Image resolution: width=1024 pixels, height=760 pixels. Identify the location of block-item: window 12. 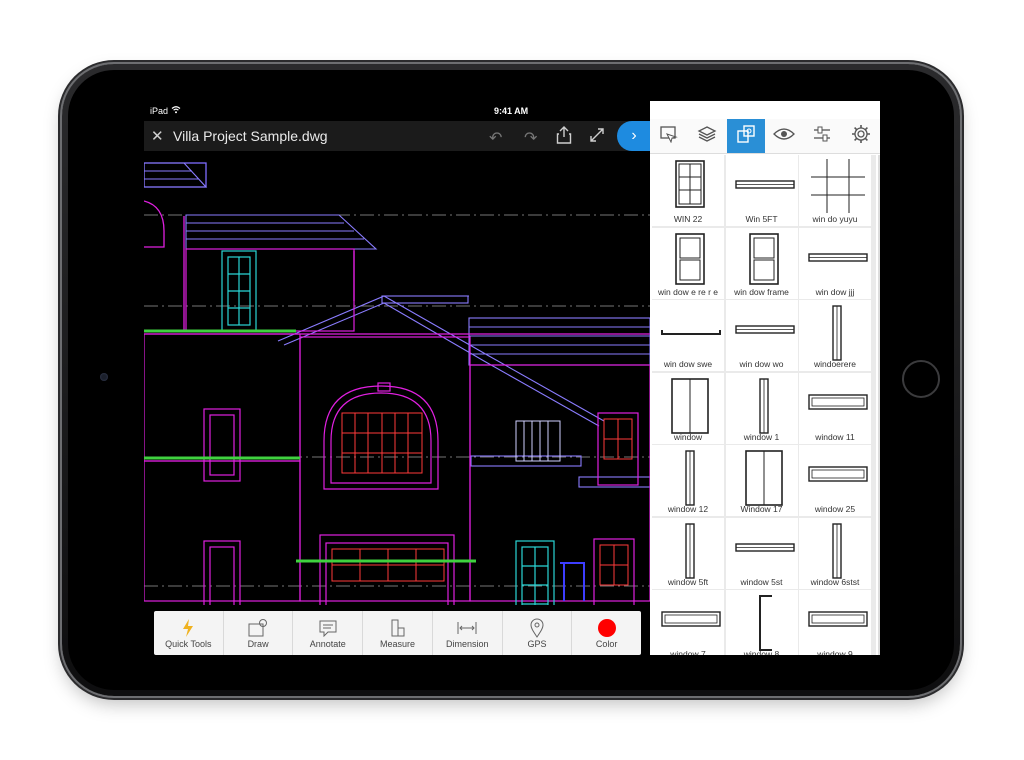
(688, 480).